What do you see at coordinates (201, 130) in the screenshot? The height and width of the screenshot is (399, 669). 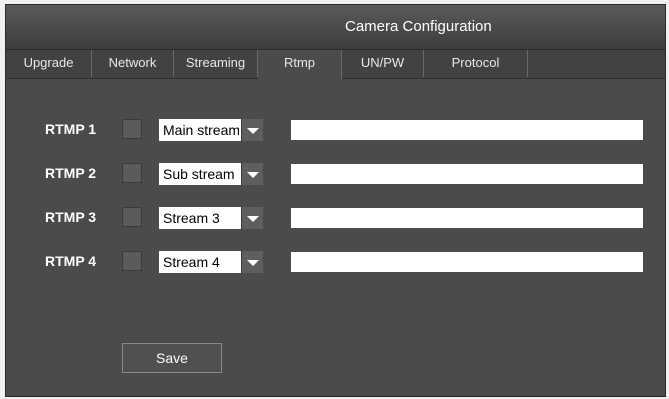 I see `rtmp-1-stream-value: Main stream` at bounding box center [201, 130].